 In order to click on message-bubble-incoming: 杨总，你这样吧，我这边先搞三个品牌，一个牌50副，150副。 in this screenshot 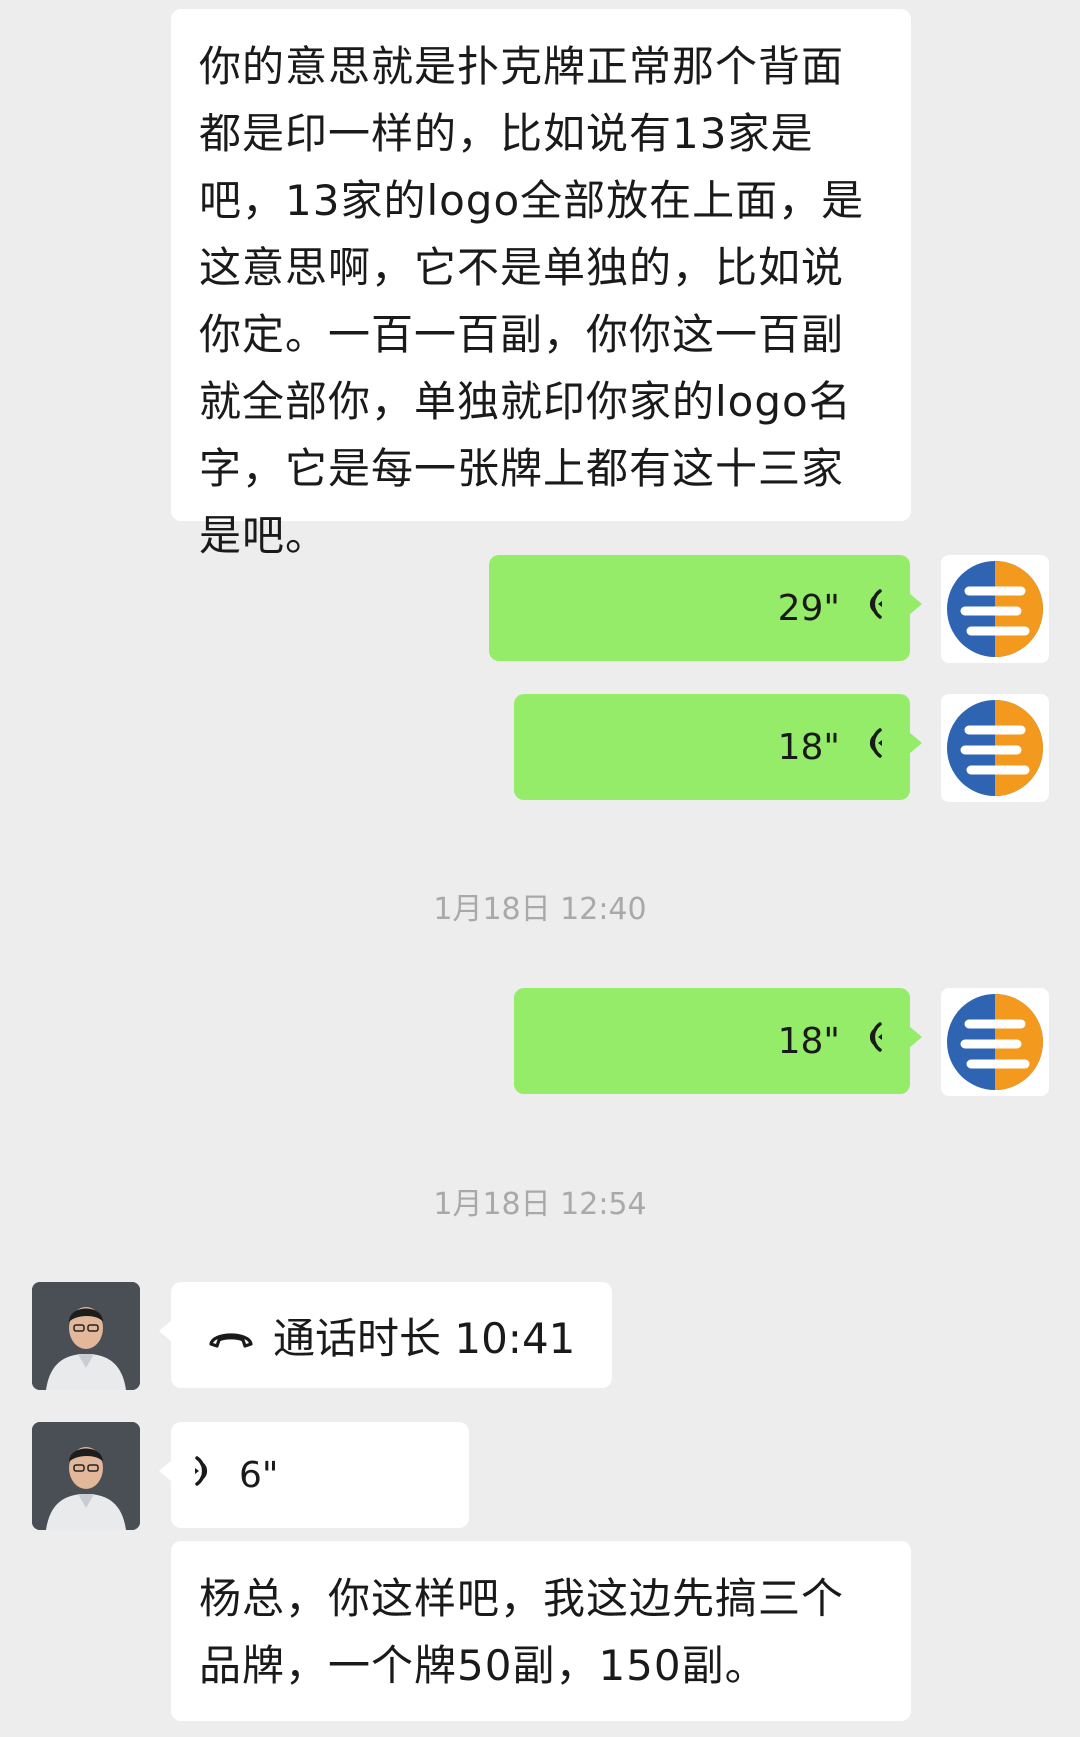, I will do `click(541, 1631)`.